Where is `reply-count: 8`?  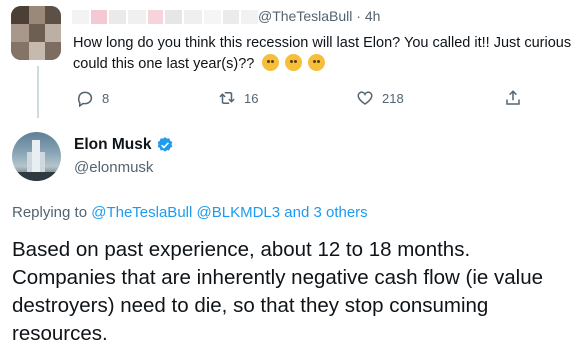 reply-count: 8 is located at coordinates (106, 98).